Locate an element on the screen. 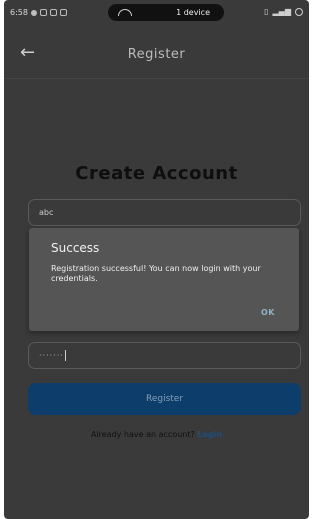 The width and height of the screenshot is (320, 519). photo-icon is located at coordinates (63, 12).